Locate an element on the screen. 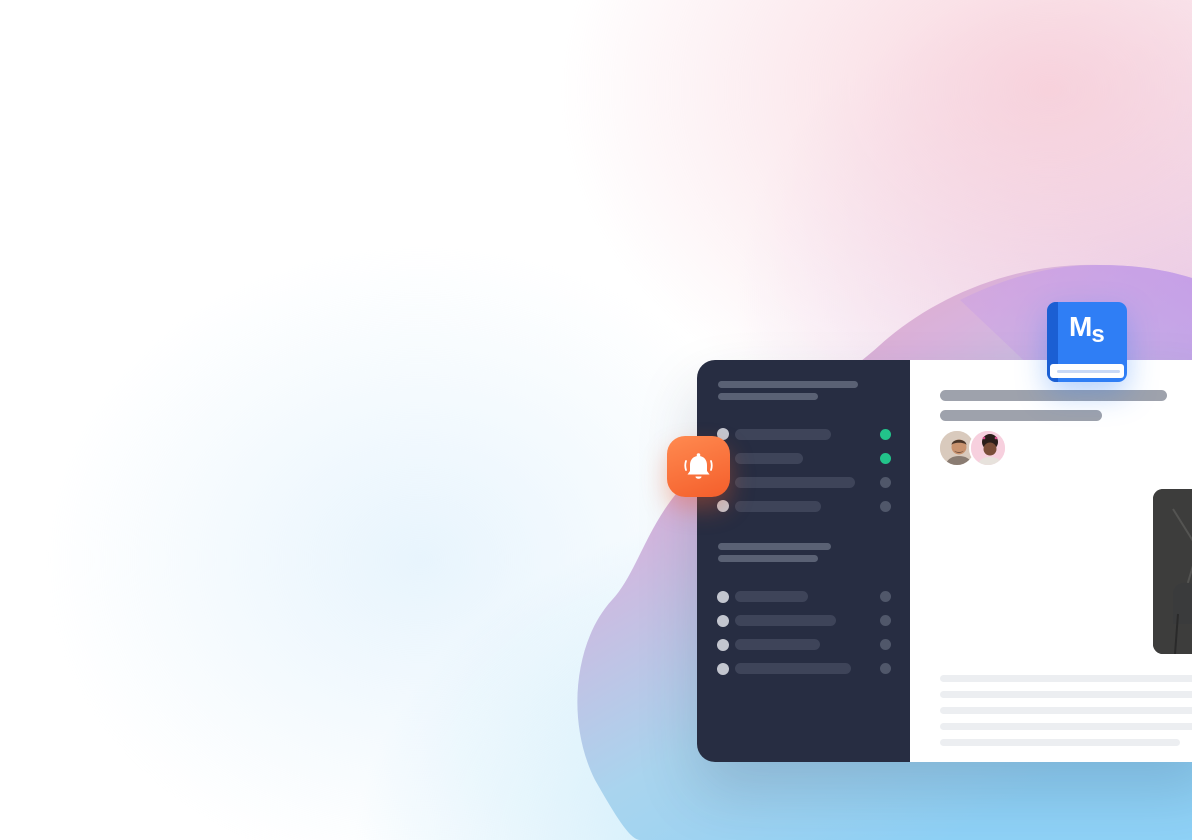  notification-button is located at coordinates (698, 466).